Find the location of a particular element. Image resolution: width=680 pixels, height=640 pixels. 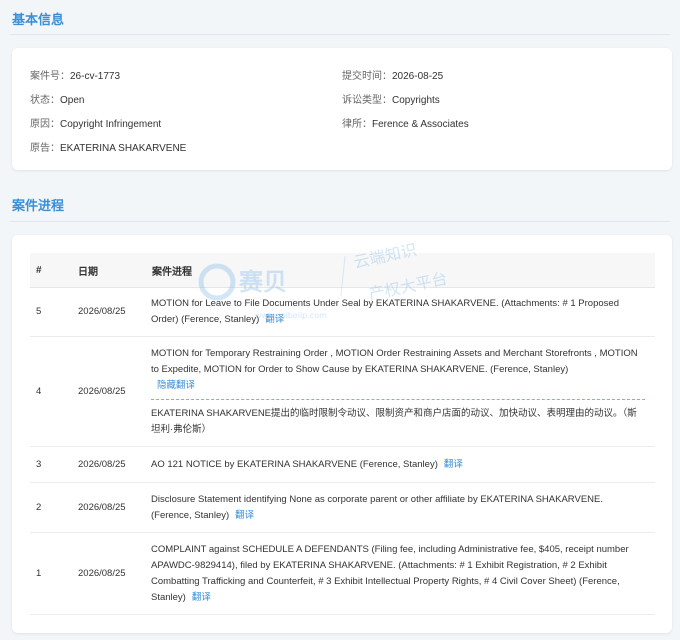

hide-translation-link: 隐藏翻译 is located at coordinates (176, 385).